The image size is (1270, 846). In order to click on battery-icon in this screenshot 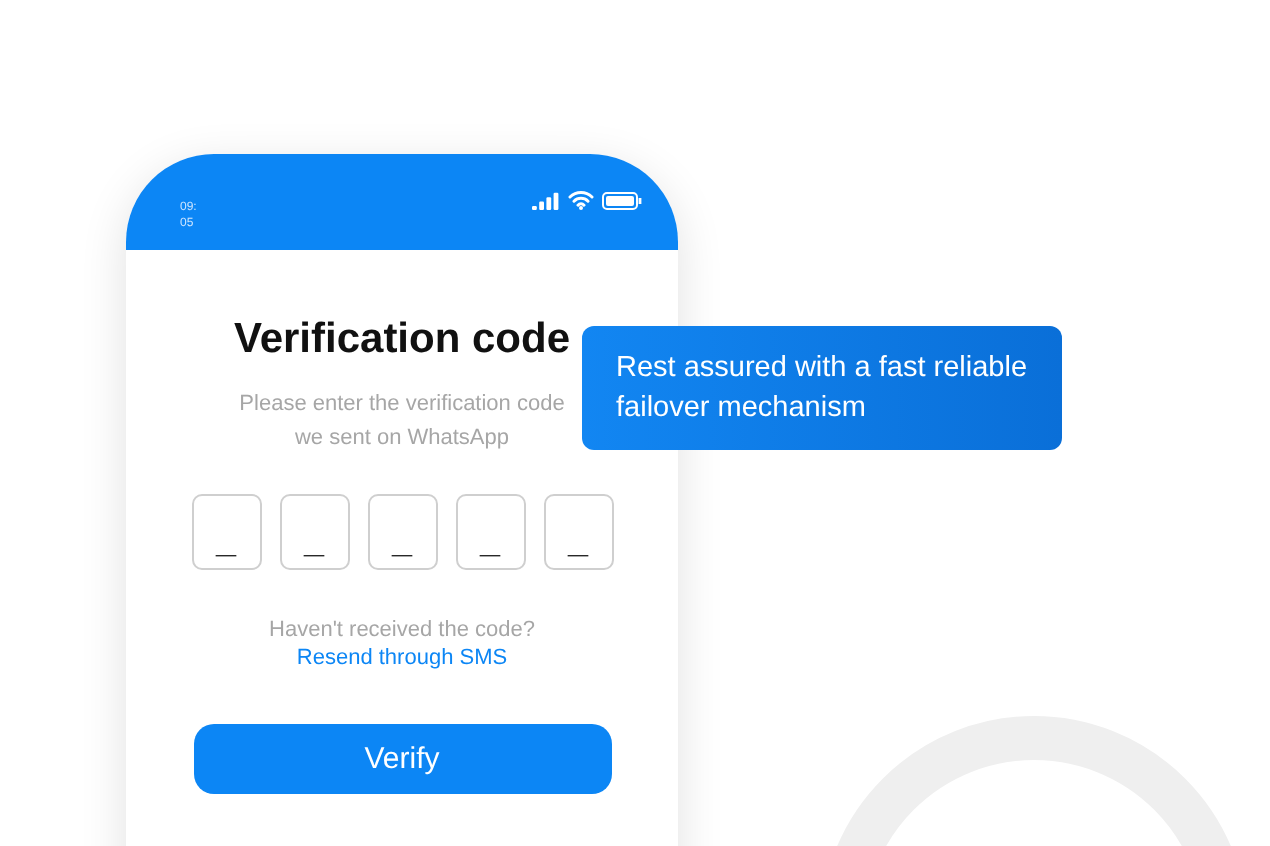, I will do `click(622, 200)`.